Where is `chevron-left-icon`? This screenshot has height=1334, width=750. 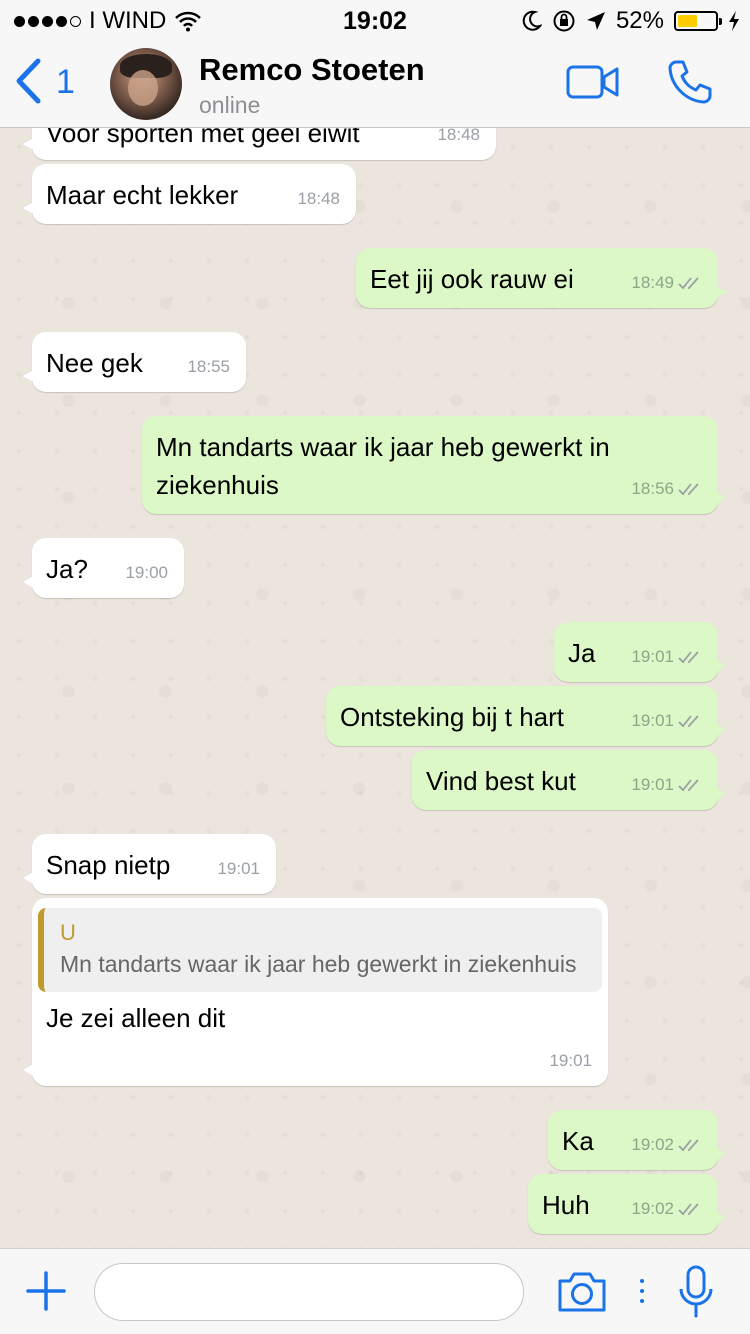
chevron-left-icon is located at coordinates (28, 81).